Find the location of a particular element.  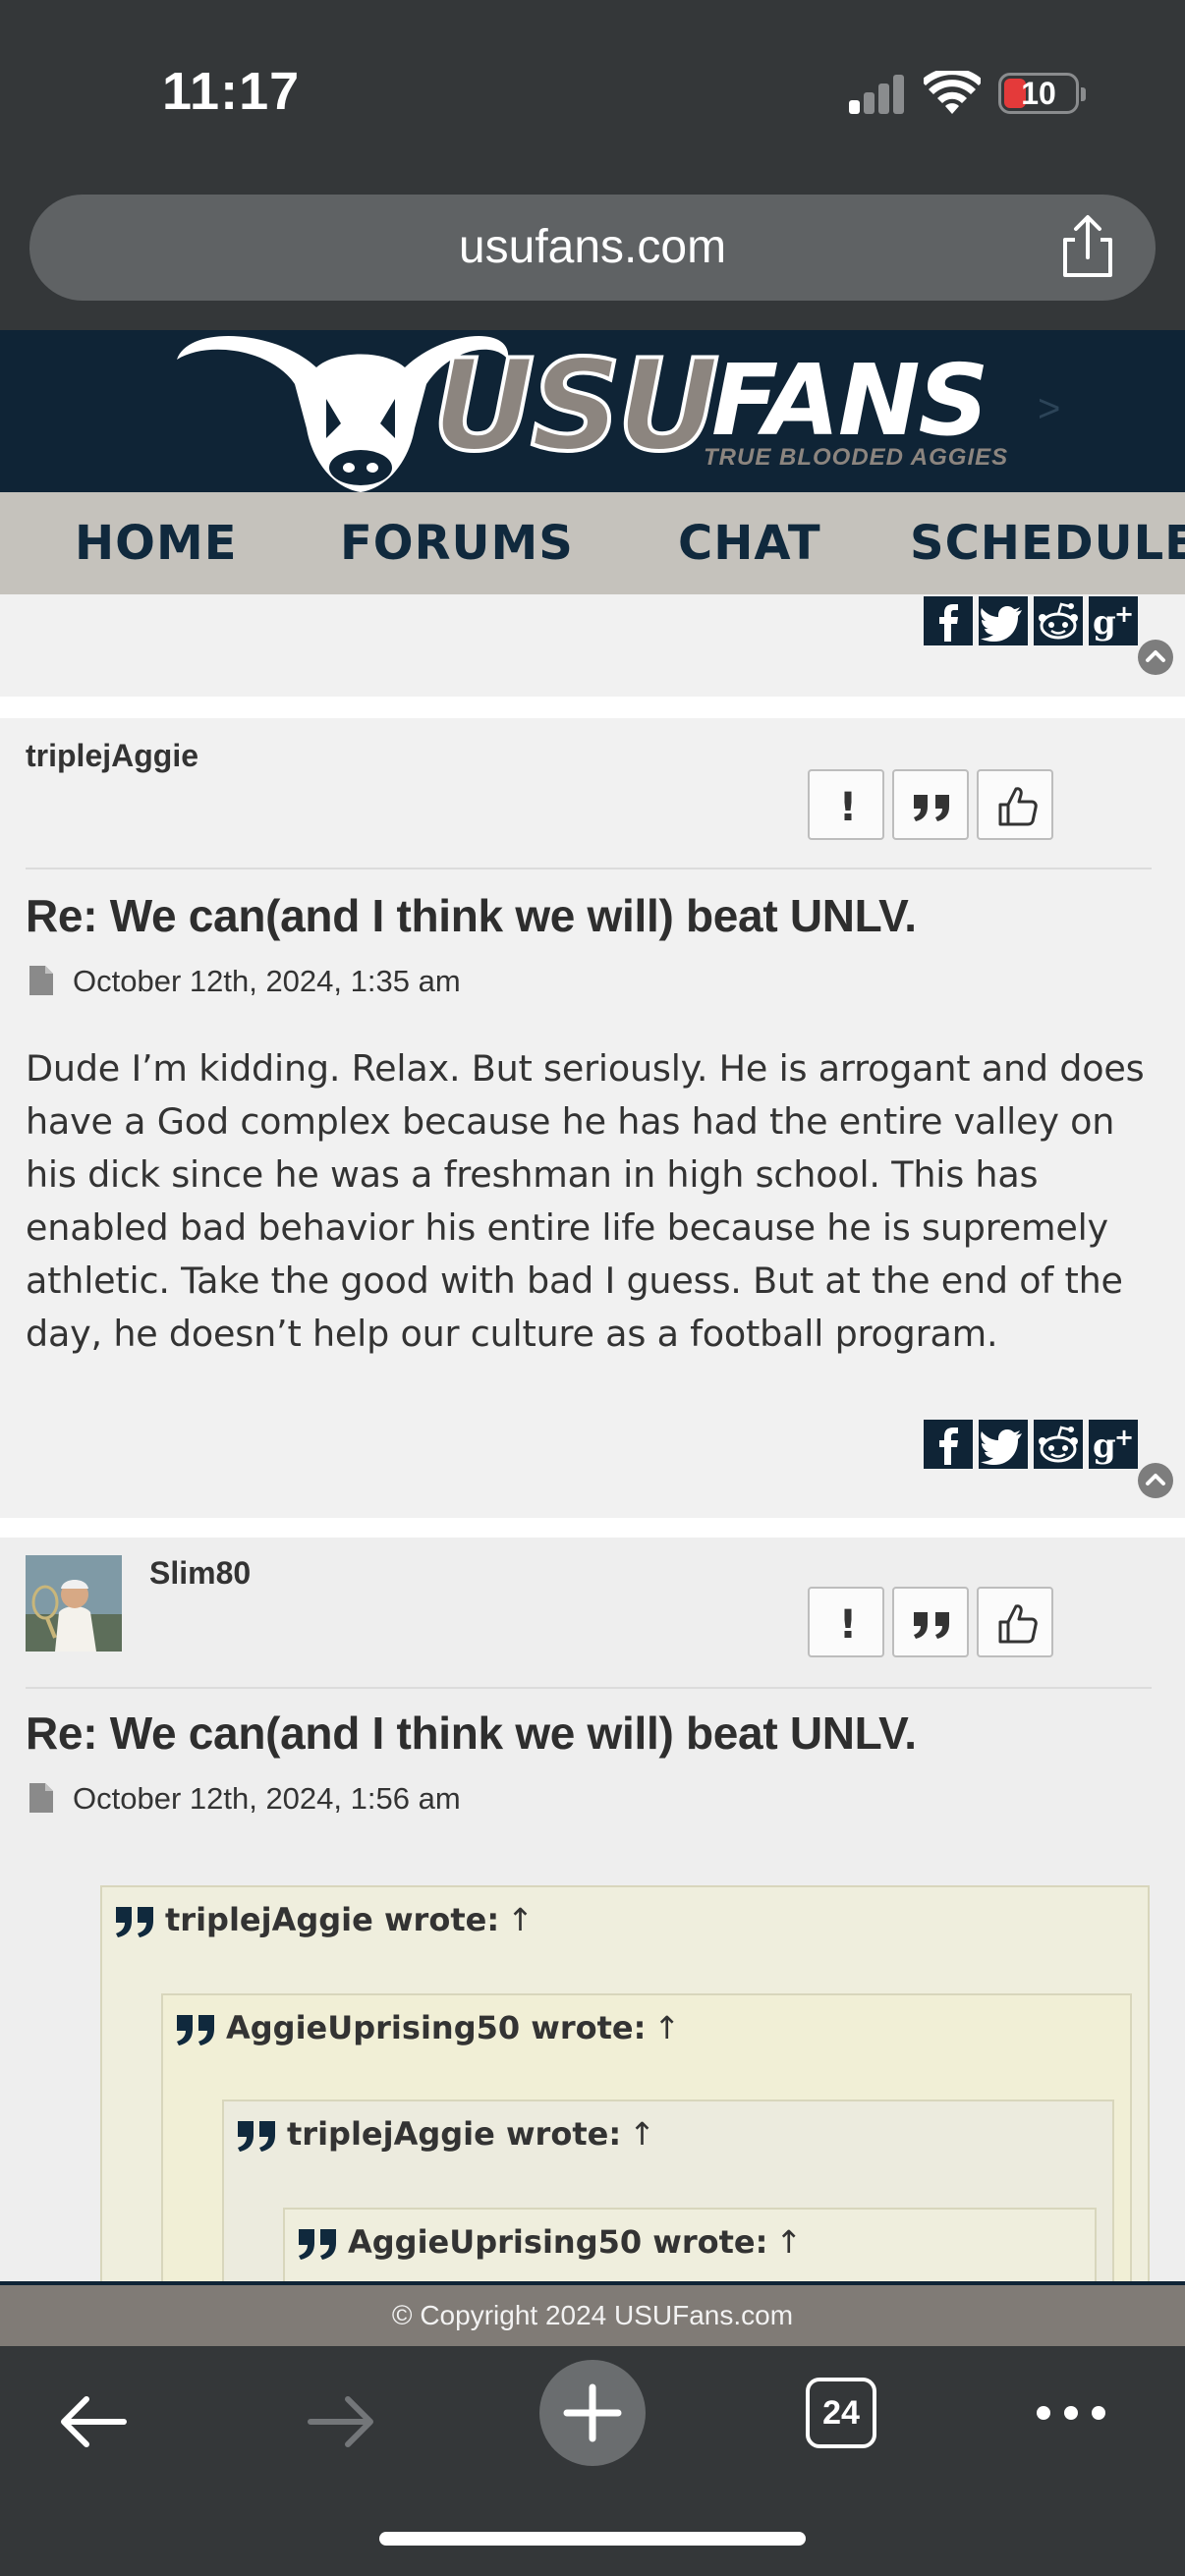

battery-level: 10 is located at coordinates (1038, 93).